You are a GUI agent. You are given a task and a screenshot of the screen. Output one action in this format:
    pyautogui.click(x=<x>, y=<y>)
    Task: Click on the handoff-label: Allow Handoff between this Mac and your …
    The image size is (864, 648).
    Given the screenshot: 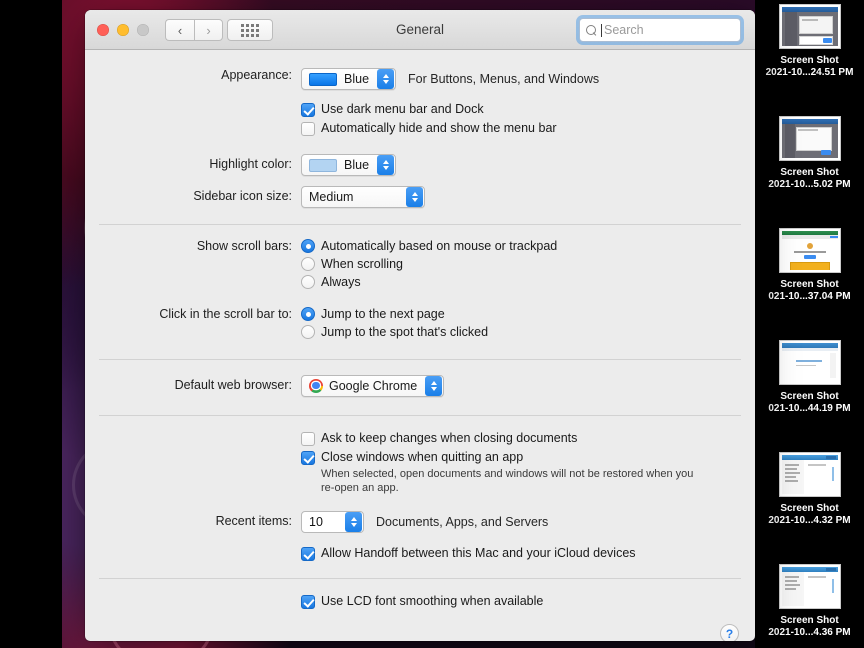 What is the action you would take?
    pyautogui.click(x=478, y=552)
    